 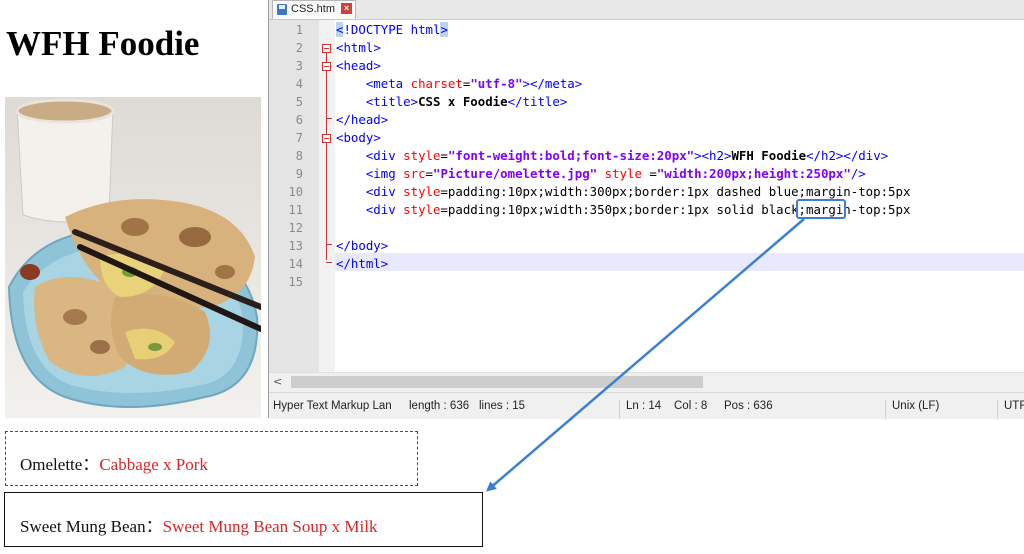 What do you see at coordinates (211, 458) in the screenshot?
I see `omelette-box: Omelette：Cabbage x Pork` at bounding box center [211, 458].